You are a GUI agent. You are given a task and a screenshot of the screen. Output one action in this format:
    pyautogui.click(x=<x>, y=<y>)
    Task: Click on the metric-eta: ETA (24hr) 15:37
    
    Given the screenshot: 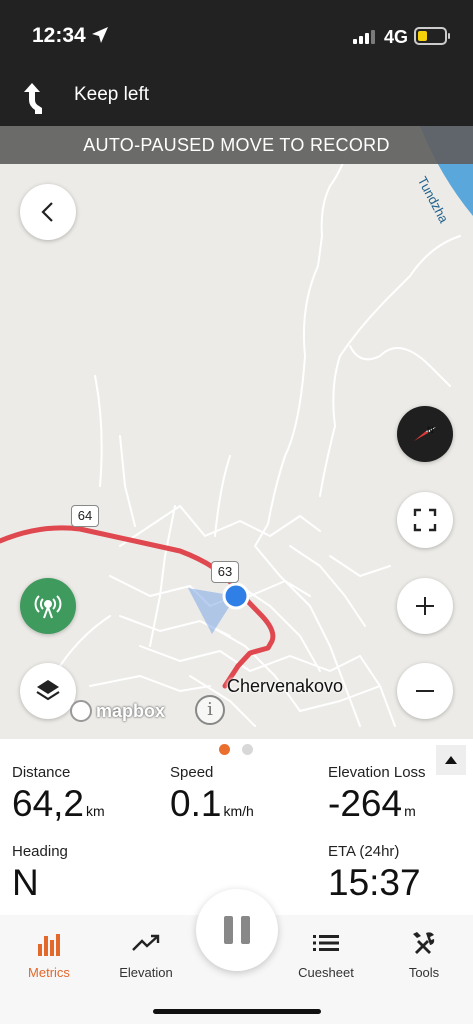 What is the action you would take?
    pyautogui.click(x=374, y=873)
    